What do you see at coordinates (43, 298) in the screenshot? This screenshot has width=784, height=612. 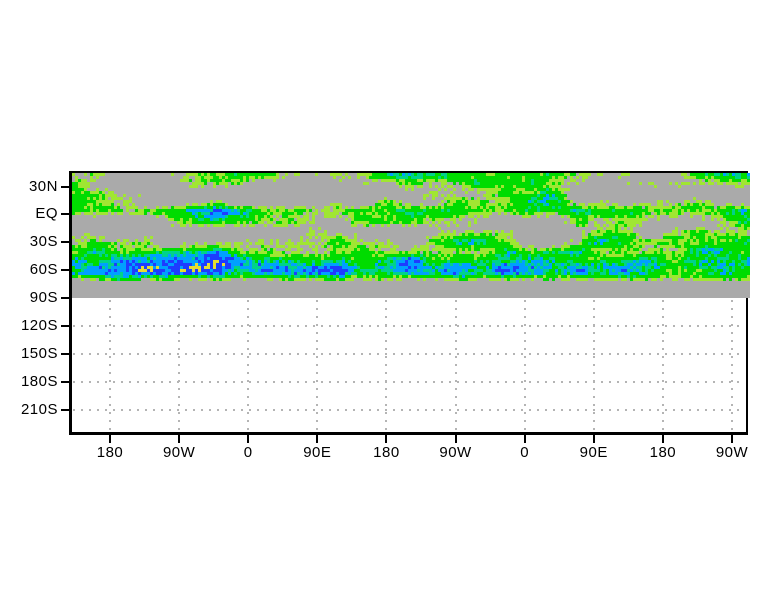 I see `y-tick-label-90S: 90S` at bounding box center [43, 298].